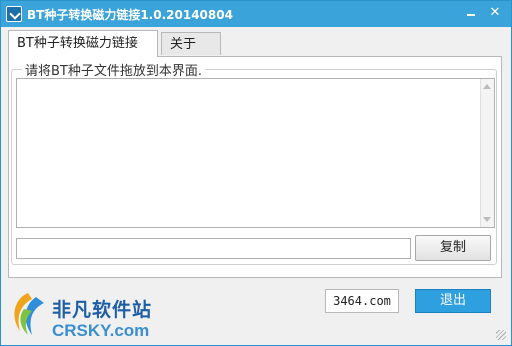  I want to click on magnet-link-field, so click(213, 248).